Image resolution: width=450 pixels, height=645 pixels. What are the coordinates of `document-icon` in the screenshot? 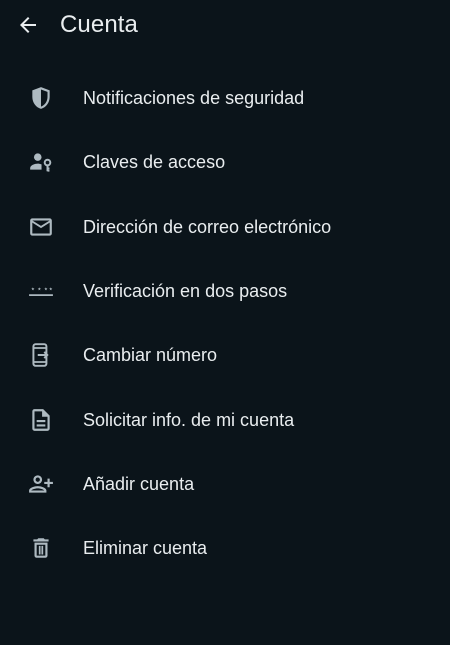 It's located at (41, 420).